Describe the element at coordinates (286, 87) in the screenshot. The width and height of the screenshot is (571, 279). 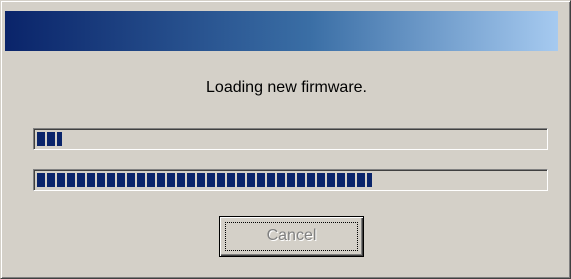
I see `status-message: Loading new firmware.` at that location.